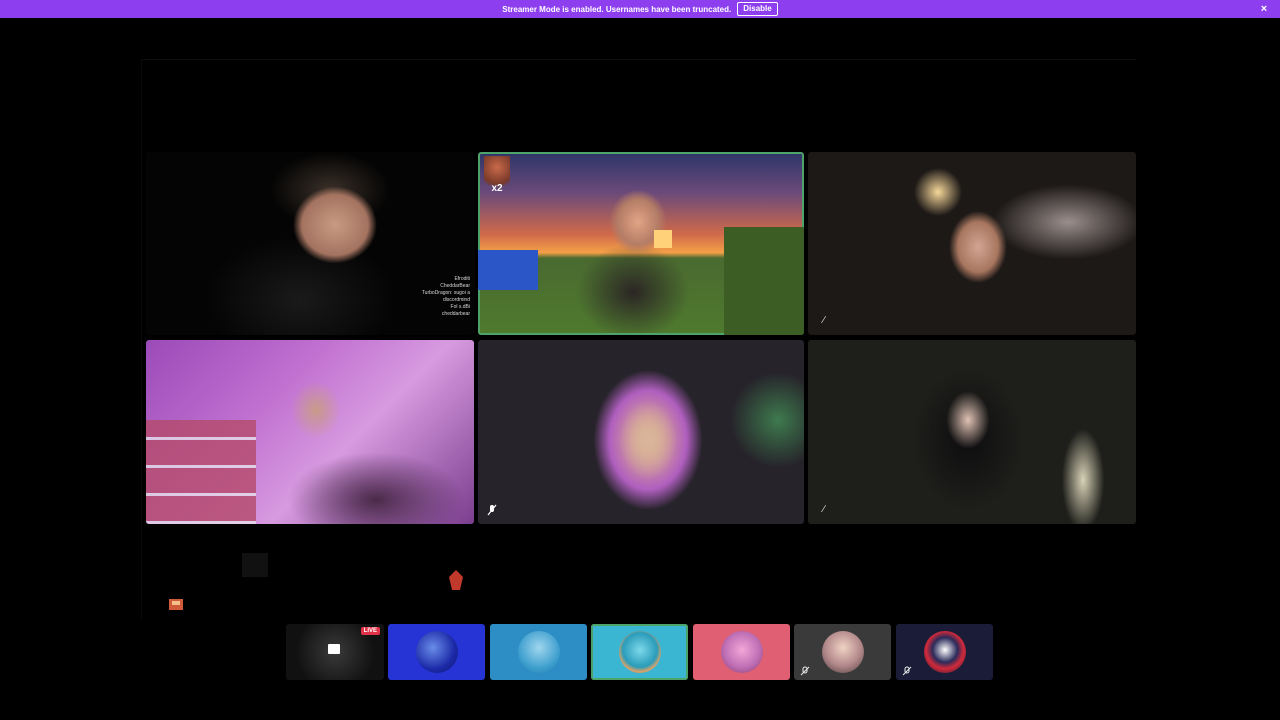 This screenshot has width=1280, height=720. I want to click on video-tile-participant-2: x2, so click(641, 243).